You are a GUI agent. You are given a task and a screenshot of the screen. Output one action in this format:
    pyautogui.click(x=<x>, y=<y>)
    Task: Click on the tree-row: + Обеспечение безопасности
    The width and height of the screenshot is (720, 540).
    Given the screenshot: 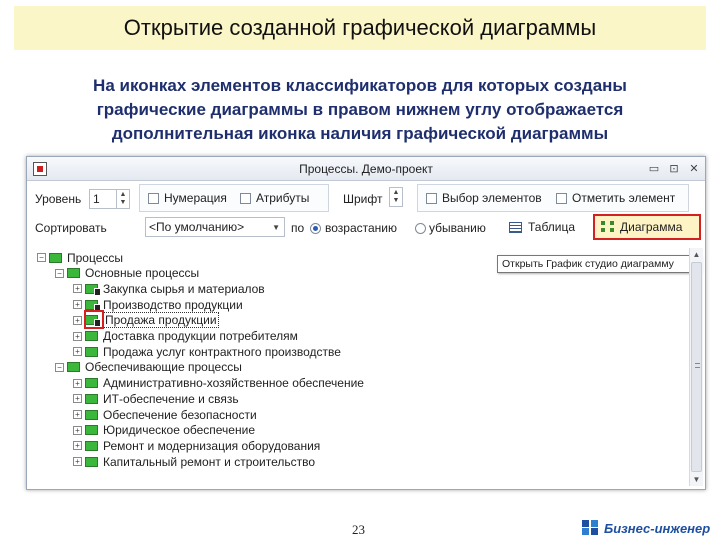 What is the action you would take?
    pyautogui.click(x=165, y=414)
    